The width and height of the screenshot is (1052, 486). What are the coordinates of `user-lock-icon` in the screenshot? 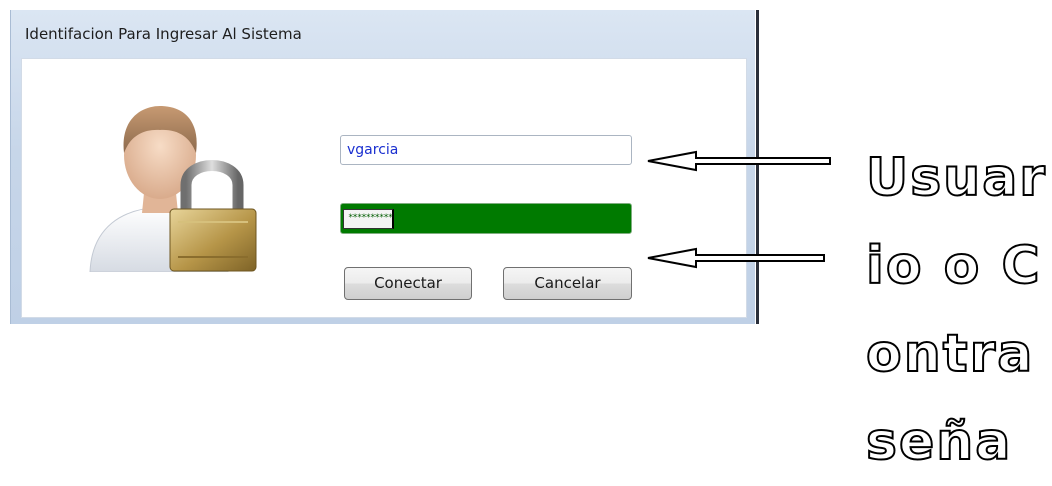 It's located at (173, 188).